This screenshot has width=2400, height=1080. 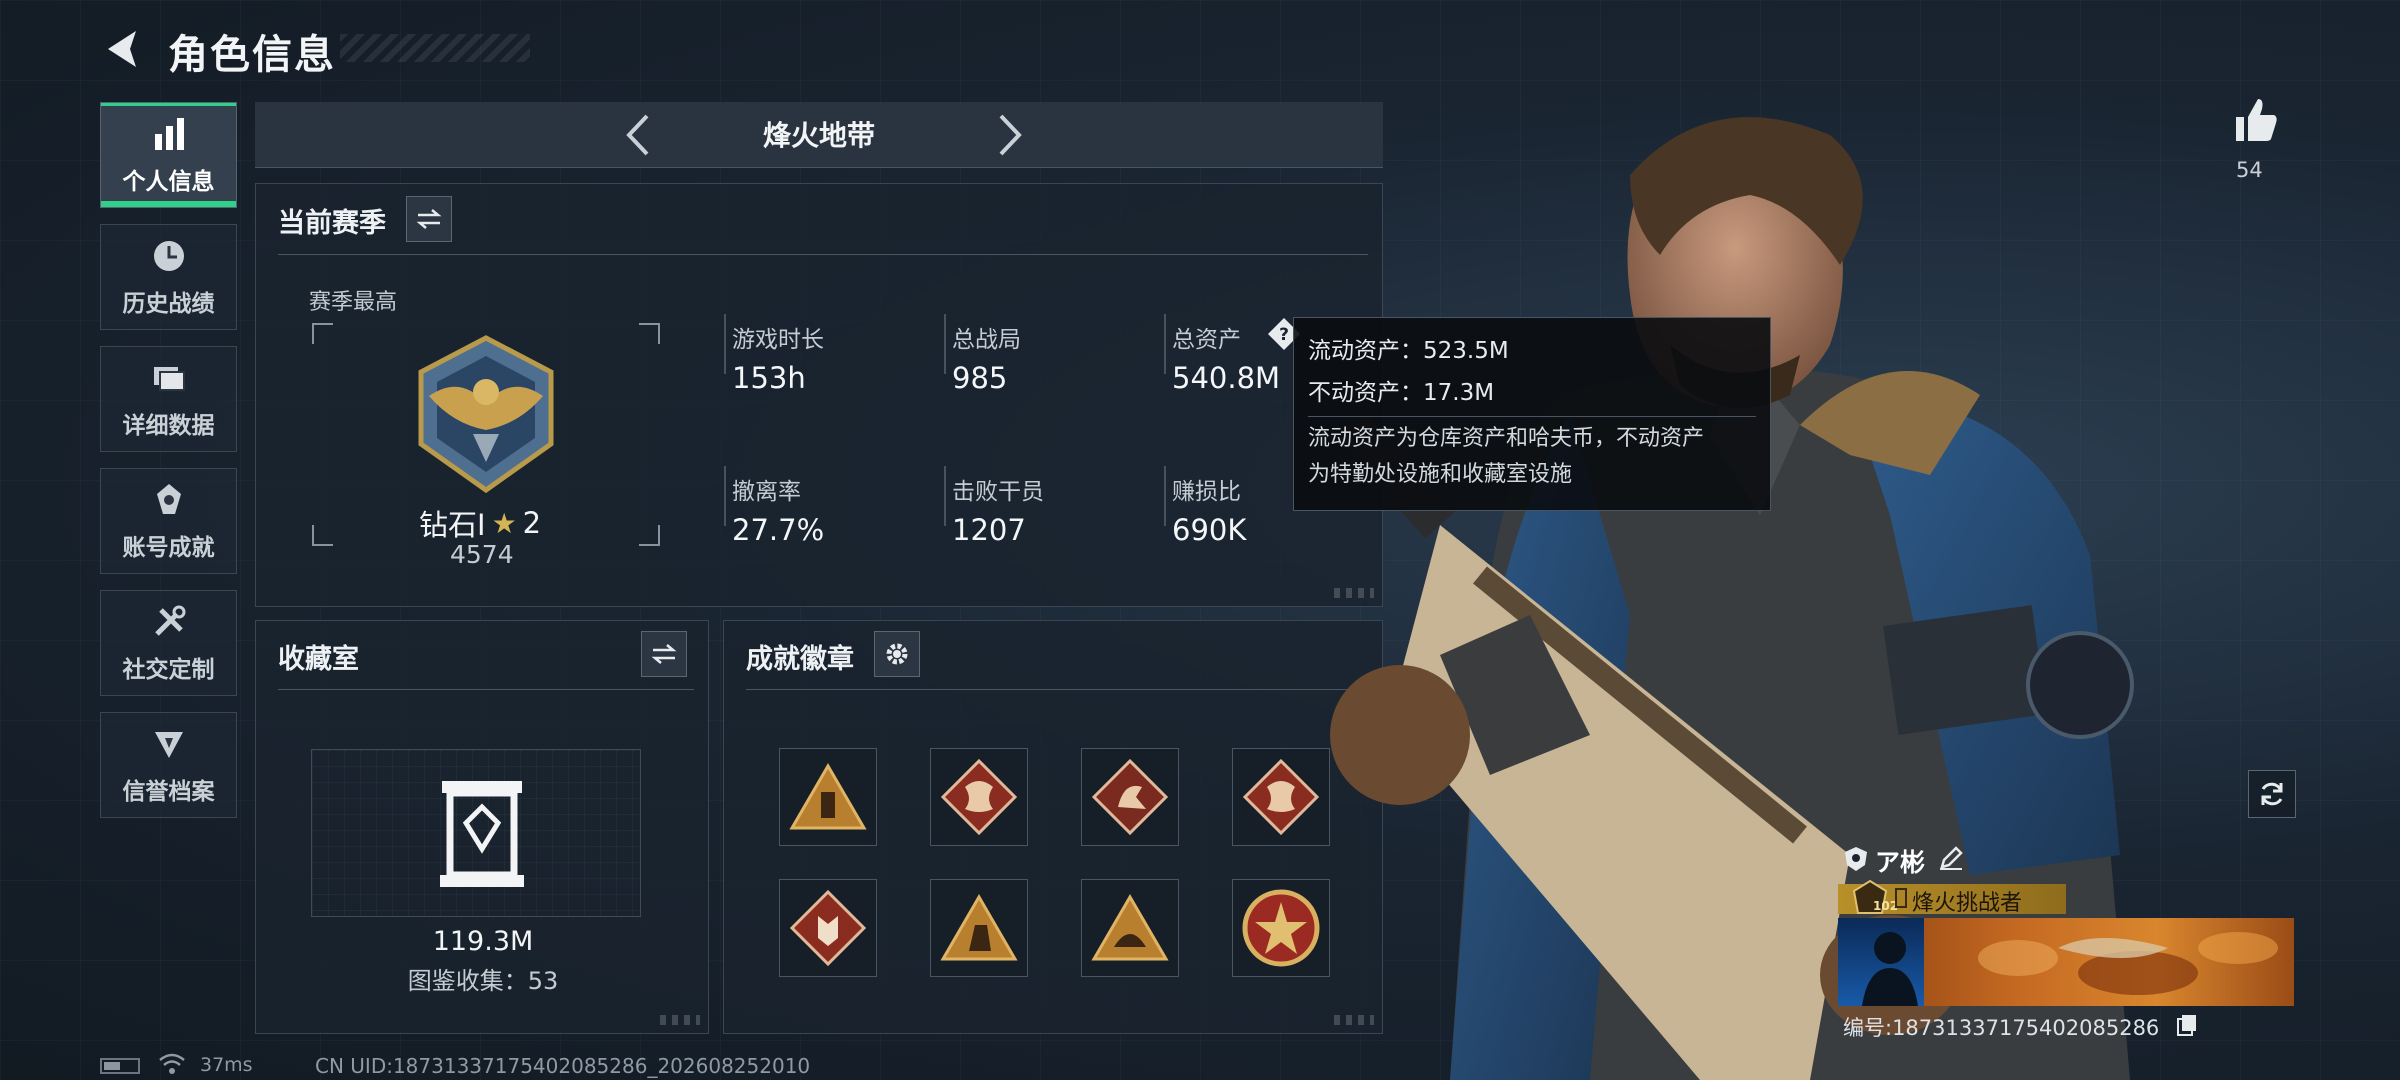 I want to click on chevron-right-icon, so click(x=1008, y=135).